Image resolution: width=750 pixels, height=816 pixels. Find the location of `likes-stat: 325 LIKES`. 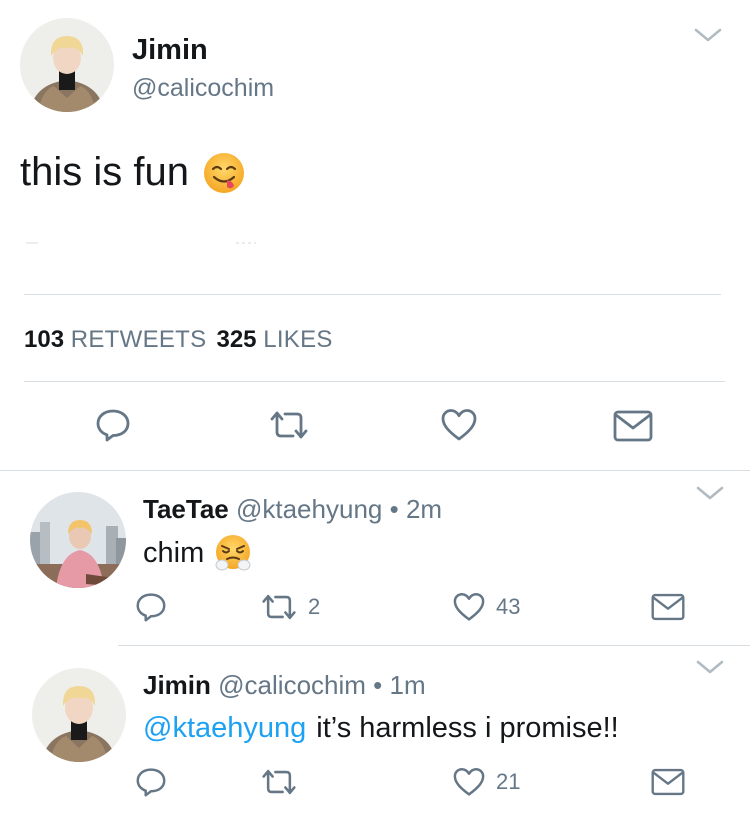

likes-stat: 325 LIKES is located at coordinates (274, 340).